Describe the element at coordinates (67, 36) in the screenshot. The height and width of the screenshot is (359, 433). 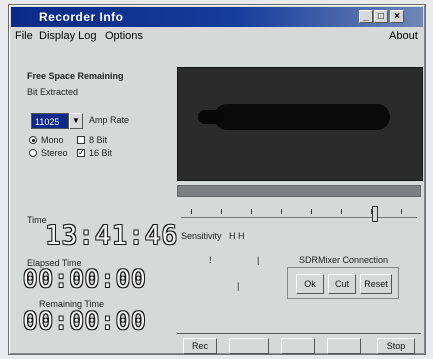
I see `menu-display-log: Display Log` at that location.